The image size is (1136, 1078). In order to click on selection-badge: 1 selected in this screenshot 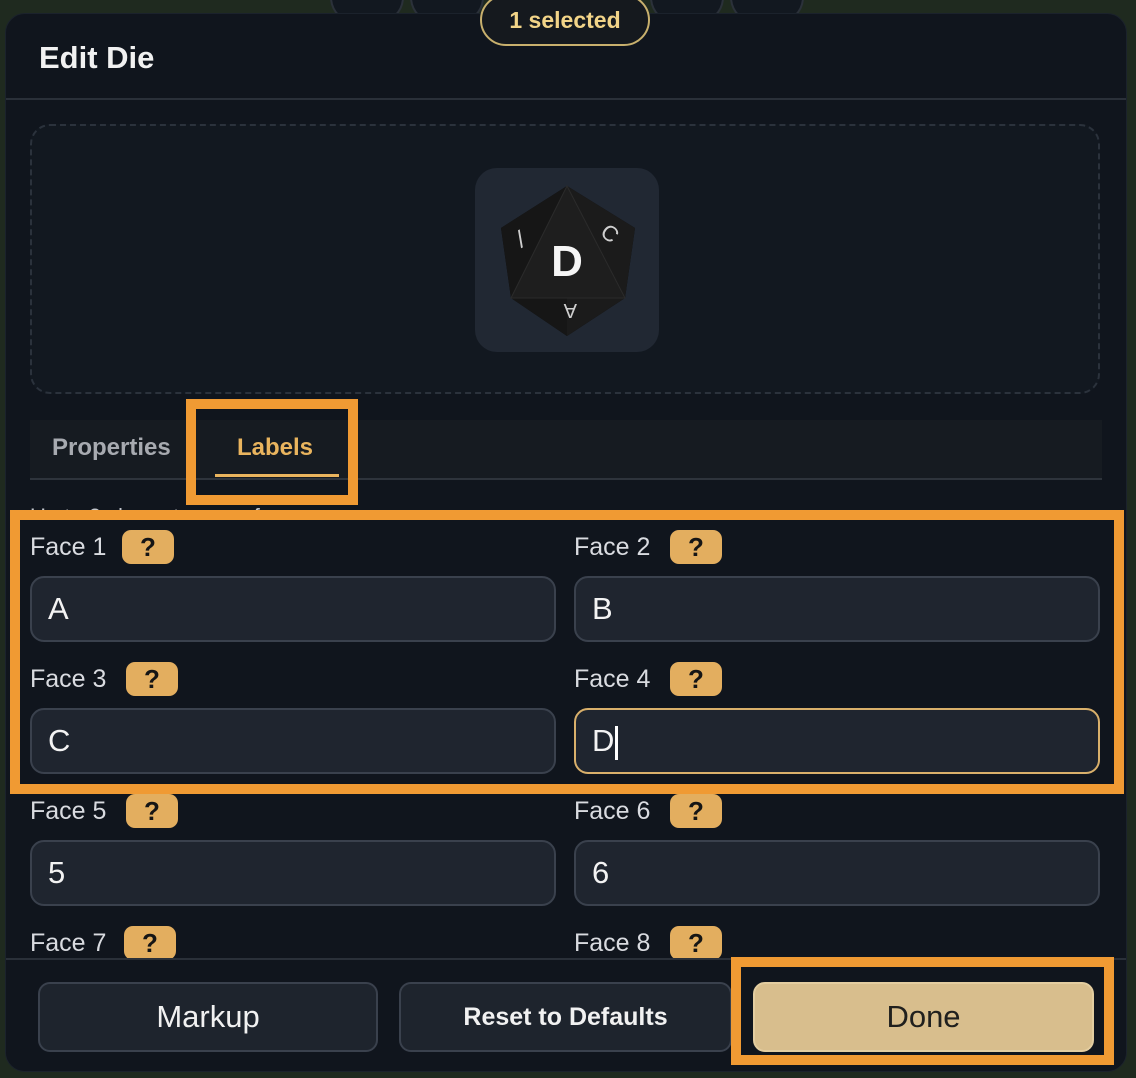, I will do `click(565, 23)`.